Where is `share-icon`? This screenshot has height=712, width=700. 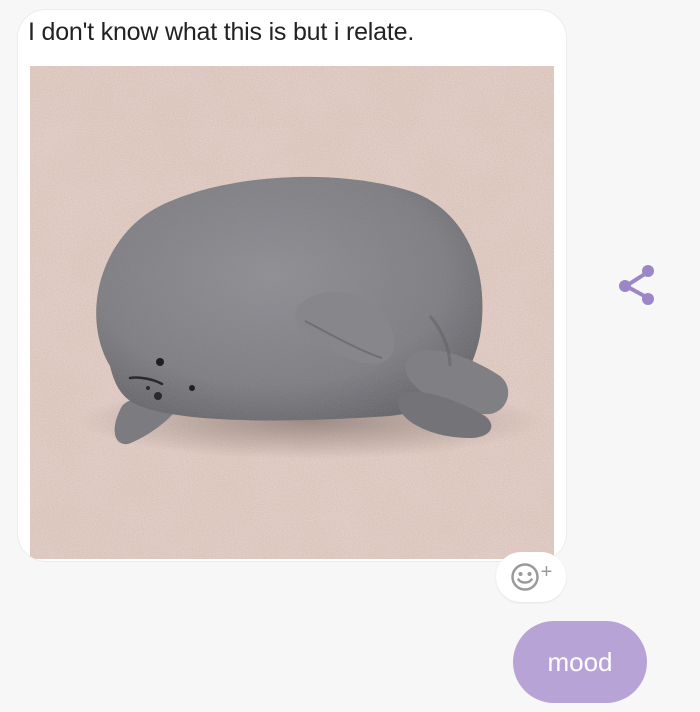
share-icon is located at coordinates (636, 285).